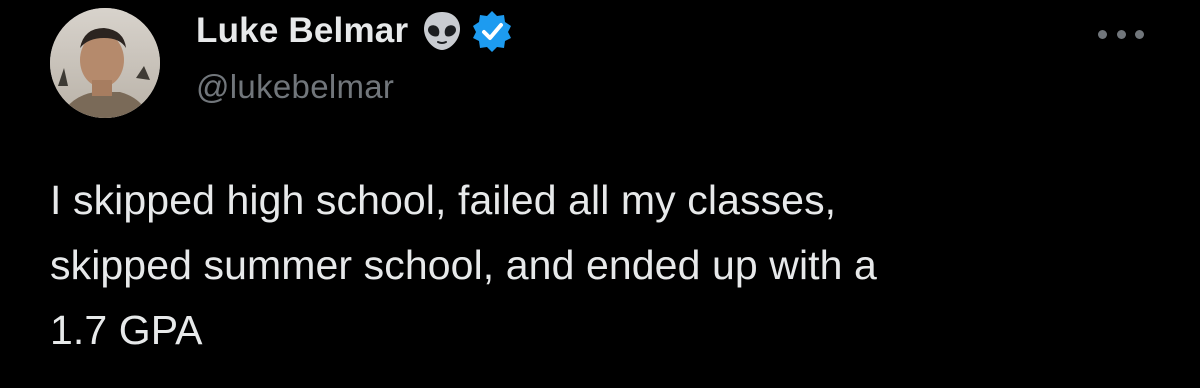 This screenshot has width=1200, height=388. What do you see at coordinates (355, 87) in the screenshot?
I see `user-handle: @lukebelmar` at bounding box center [355, 87].